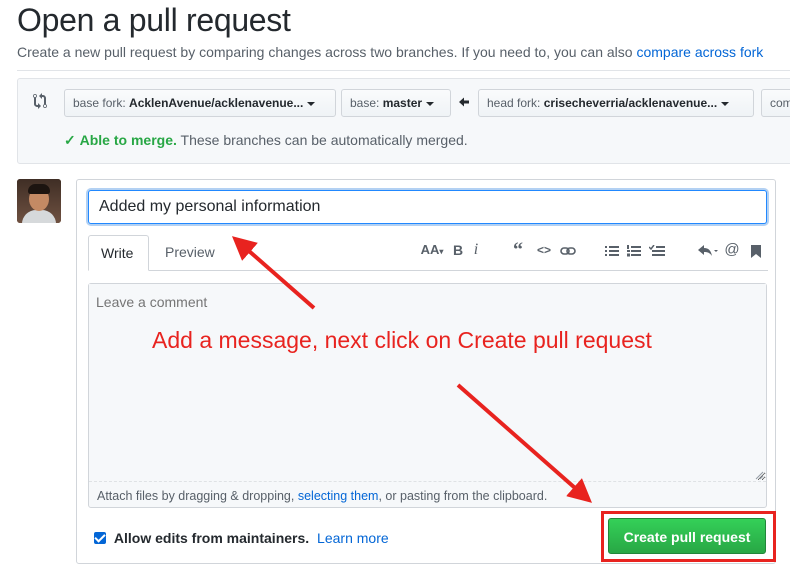 This screenshot has height=578, width=790. I want to click on base-branch-label: base:, so click(365, 103).